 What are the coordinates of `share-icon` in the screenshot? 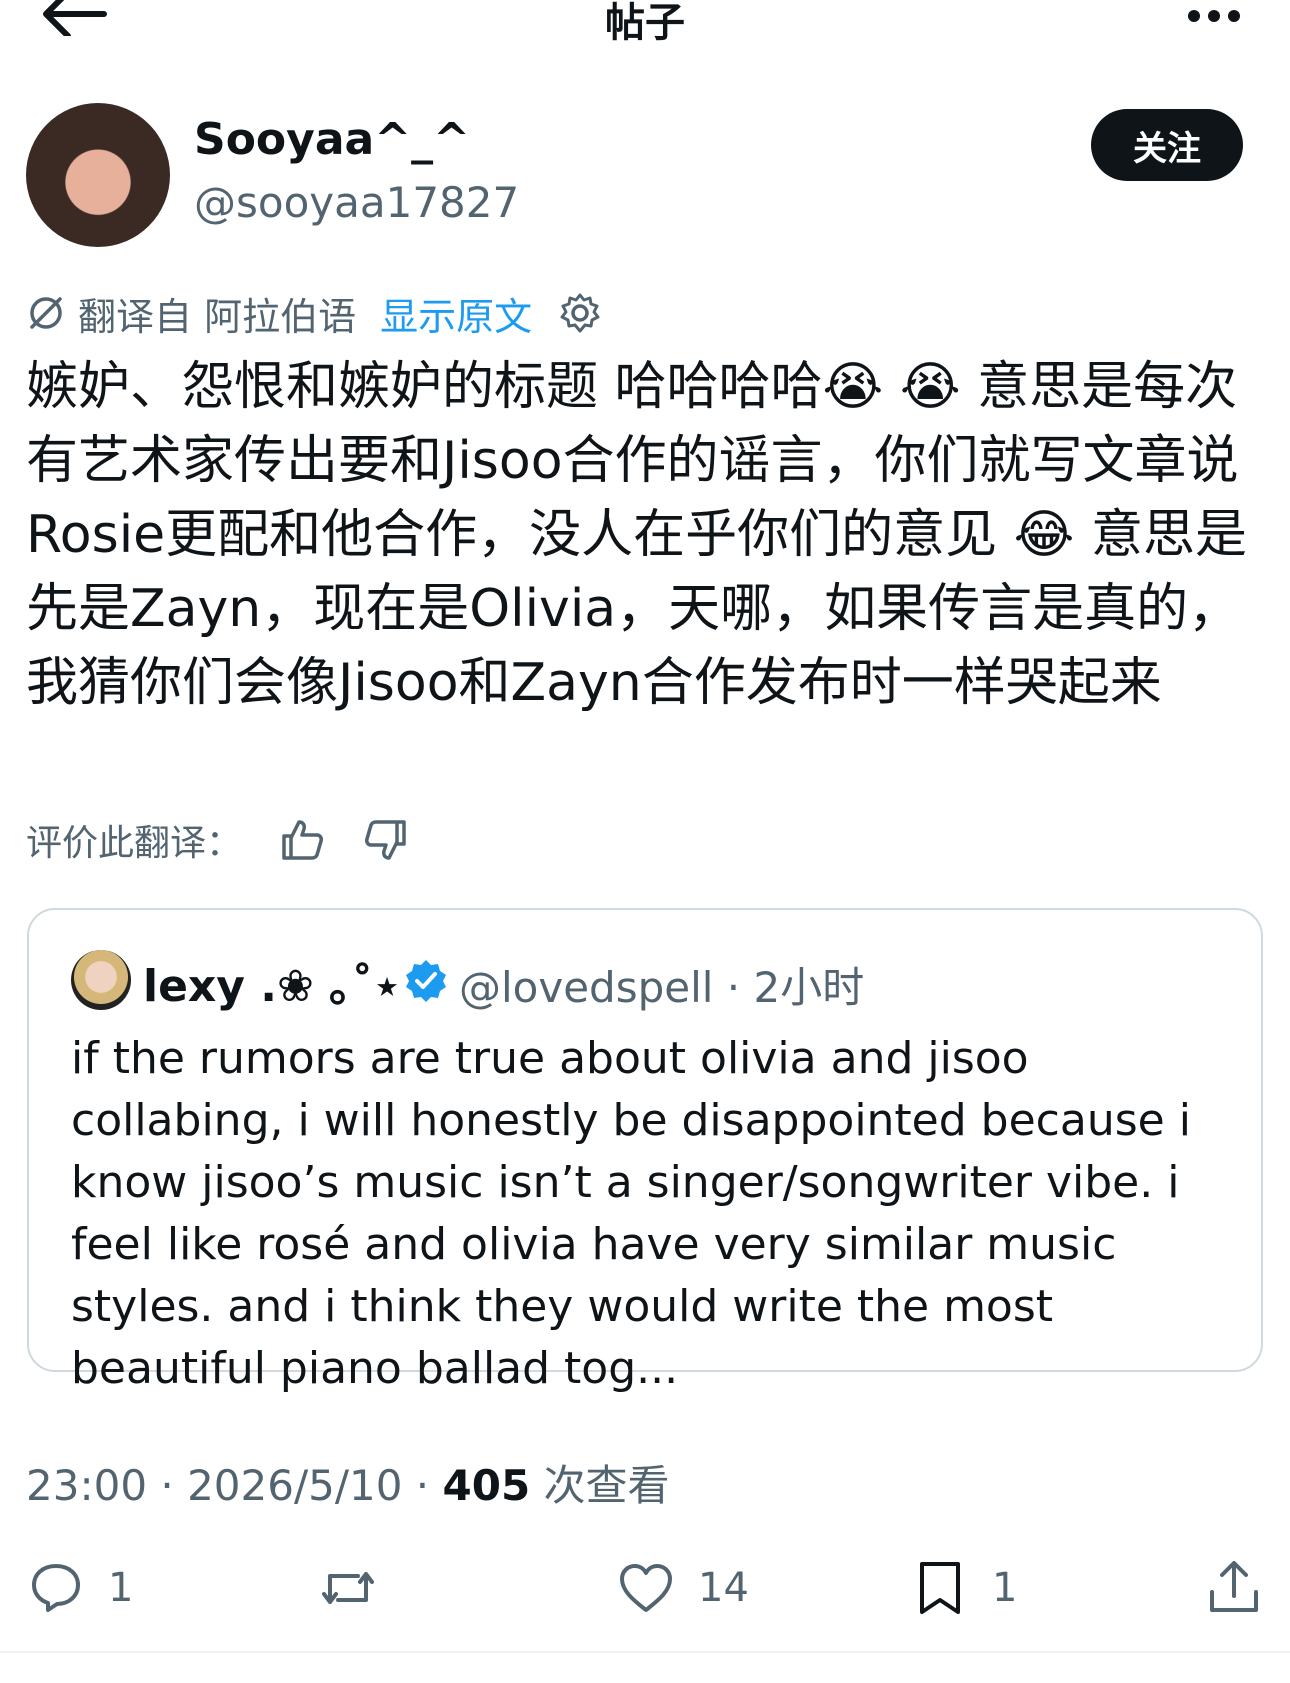 It's located at (1234, 1586).